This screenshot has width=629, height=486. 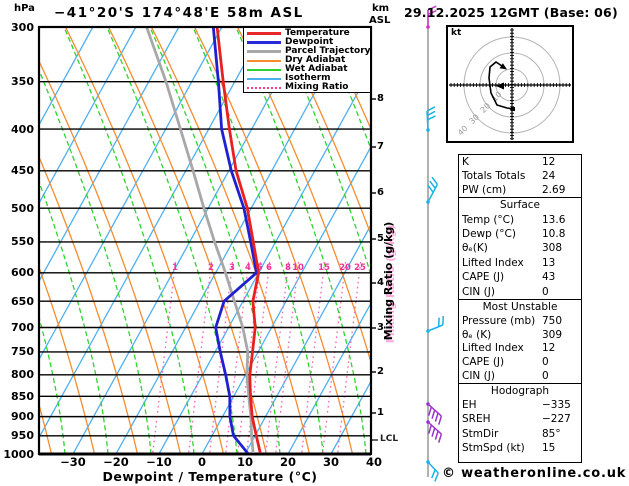 I want to click on temp-tick-label: −30, so click(x=73, y=462).